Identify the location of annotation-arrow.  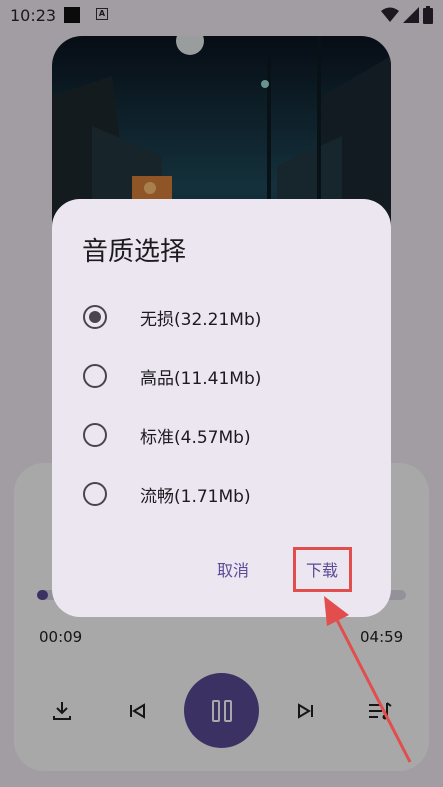
(368, 679).